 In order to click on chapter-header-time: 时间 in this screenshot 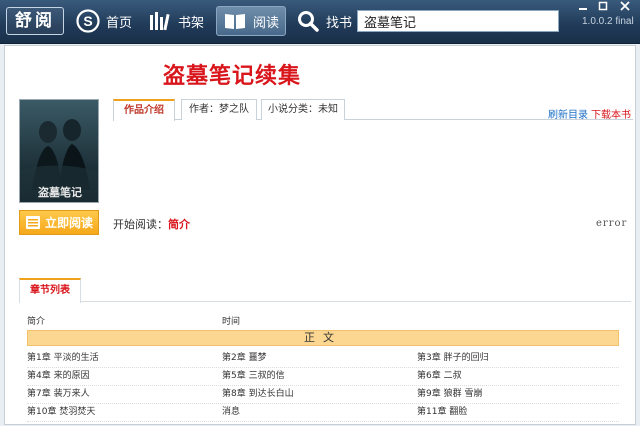, I will do `click(231, 322)`.